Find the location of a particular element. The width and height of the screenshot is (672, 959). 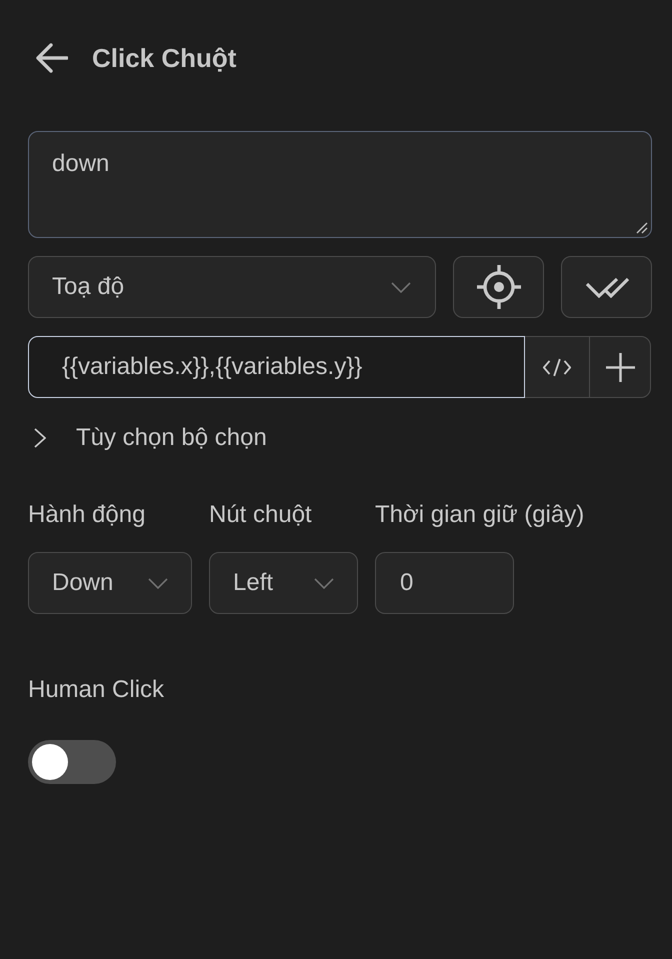

text-area: down is located at coordinates (340, 184).